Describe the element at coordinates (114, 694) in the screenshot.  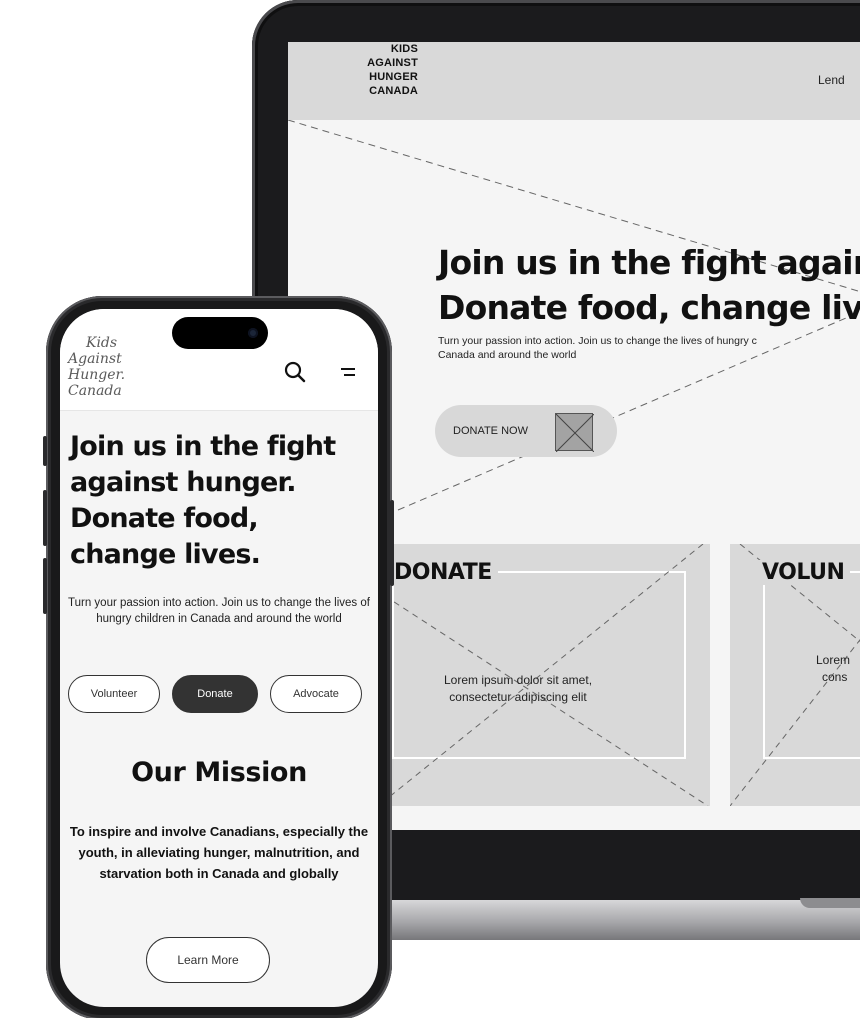
I see `volunteer-button: Volunteer` at that location.